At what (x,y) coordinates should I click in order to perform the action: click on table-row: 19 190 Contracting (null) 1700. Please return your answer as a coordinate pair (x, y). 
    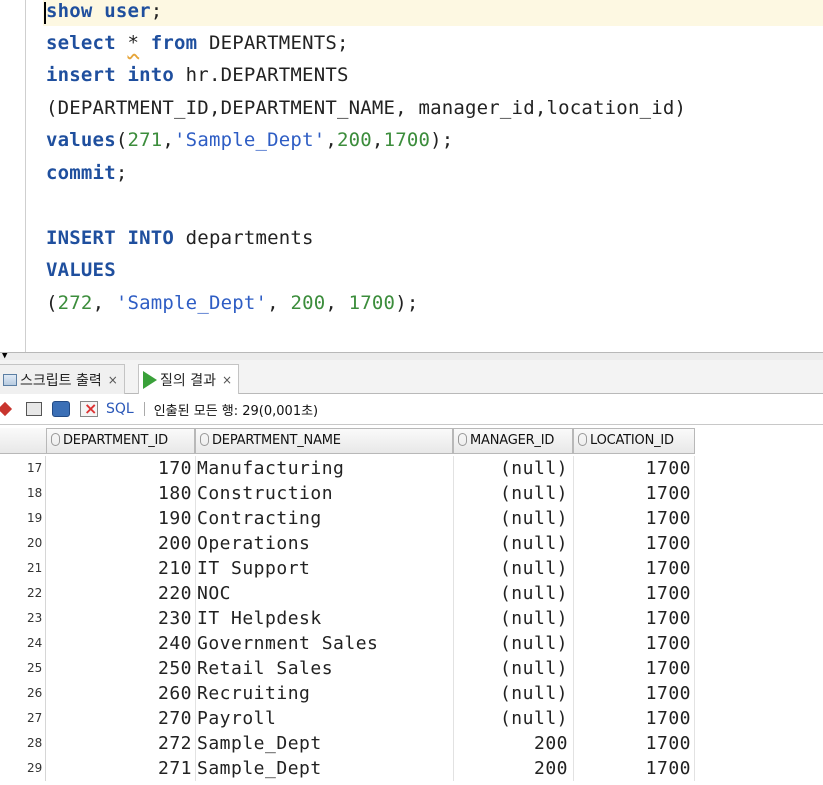
    Looking at the image, I should click on (411, 518).